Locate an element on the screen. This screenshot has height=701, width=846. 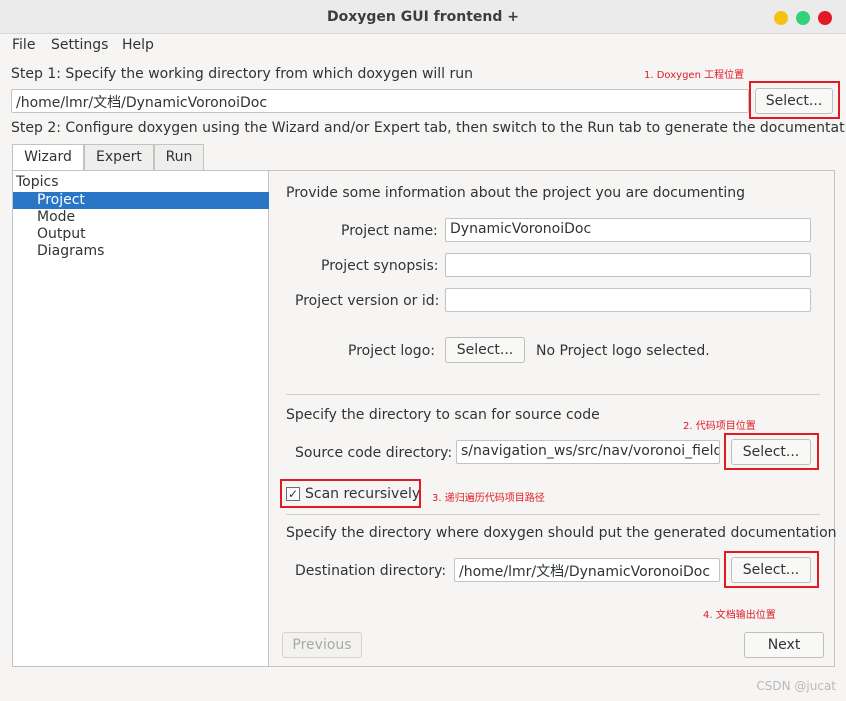
annotation-2: 2. 代码项目位置 is located at coordinates (719, 426).